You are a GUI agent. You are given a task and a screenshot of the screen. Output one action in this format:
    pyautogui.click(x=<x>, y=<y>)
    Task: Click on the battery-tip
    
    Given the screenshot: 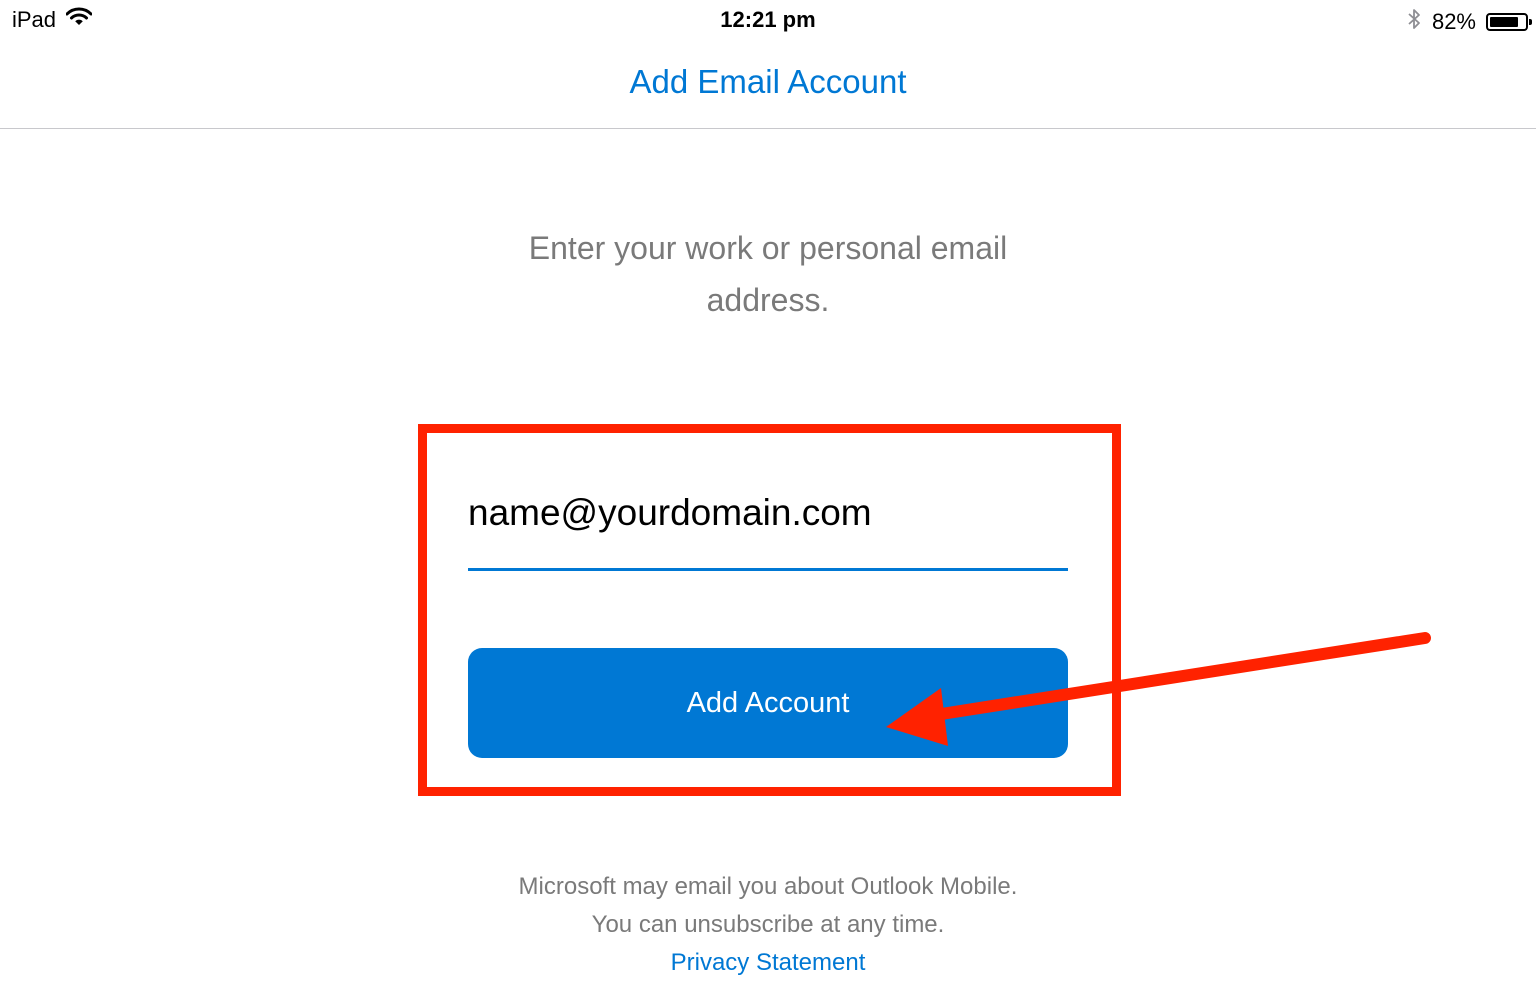 What is the action you would take?
    pyautogui.click(x=1530, y=22)
    